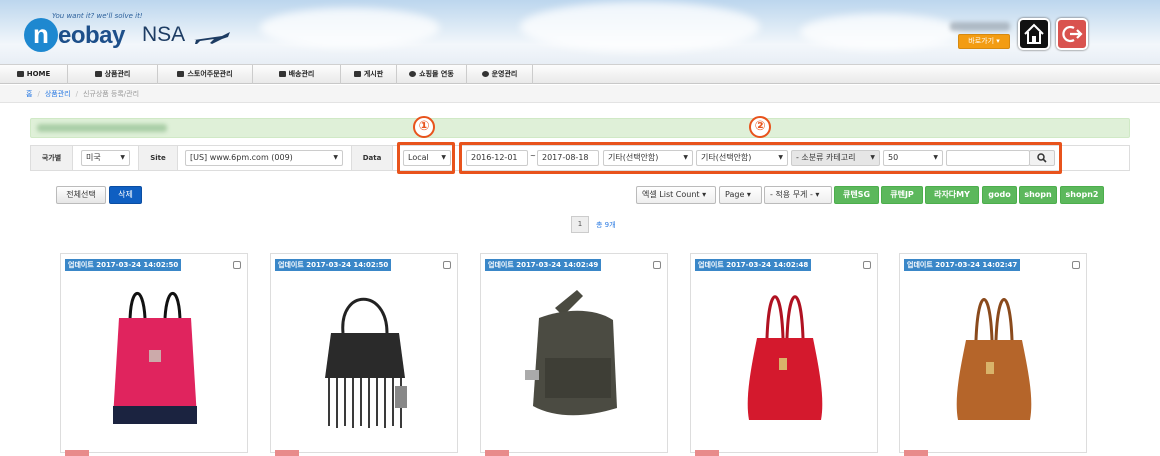 The width and height of the screenshot is (1160, 456). I want to click on site-value: [US] www.6pm.com (009), so click(241, 157).